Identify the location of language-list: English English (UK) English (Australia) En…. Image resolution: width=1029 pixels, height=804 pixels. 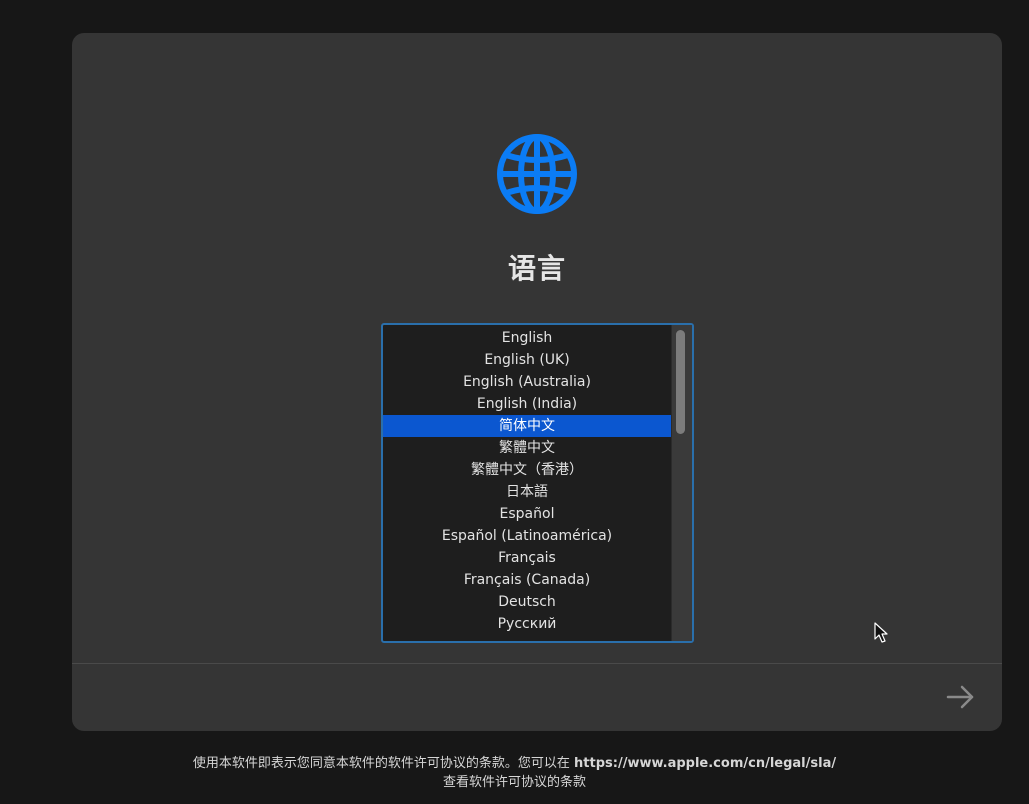
(527, 481).